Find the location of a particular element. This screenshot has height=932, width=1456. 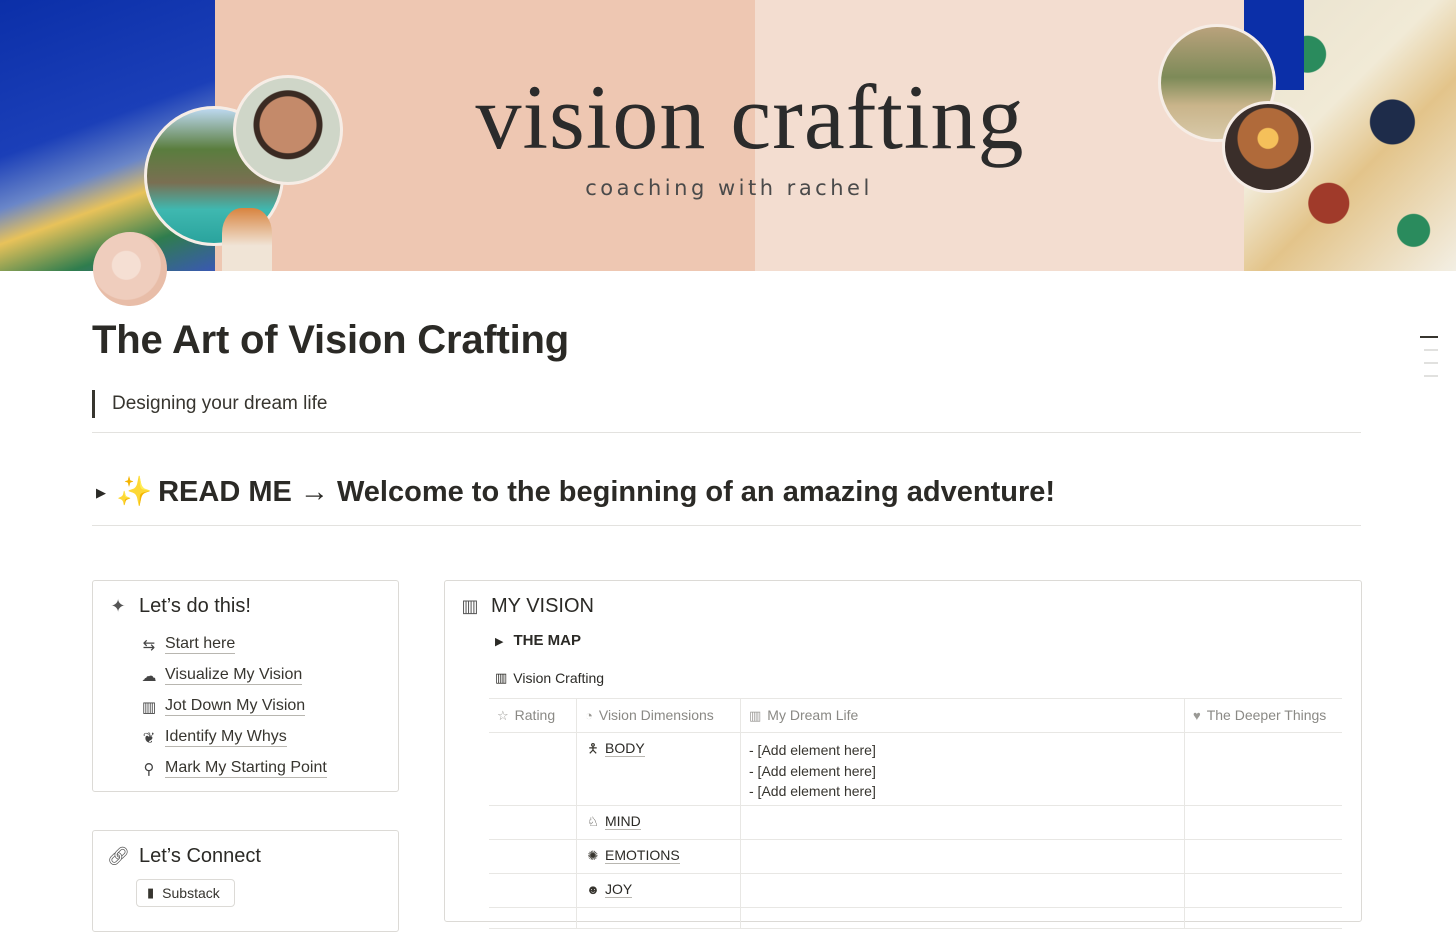

substack-label: Substack is located at coordinates (191, 893).